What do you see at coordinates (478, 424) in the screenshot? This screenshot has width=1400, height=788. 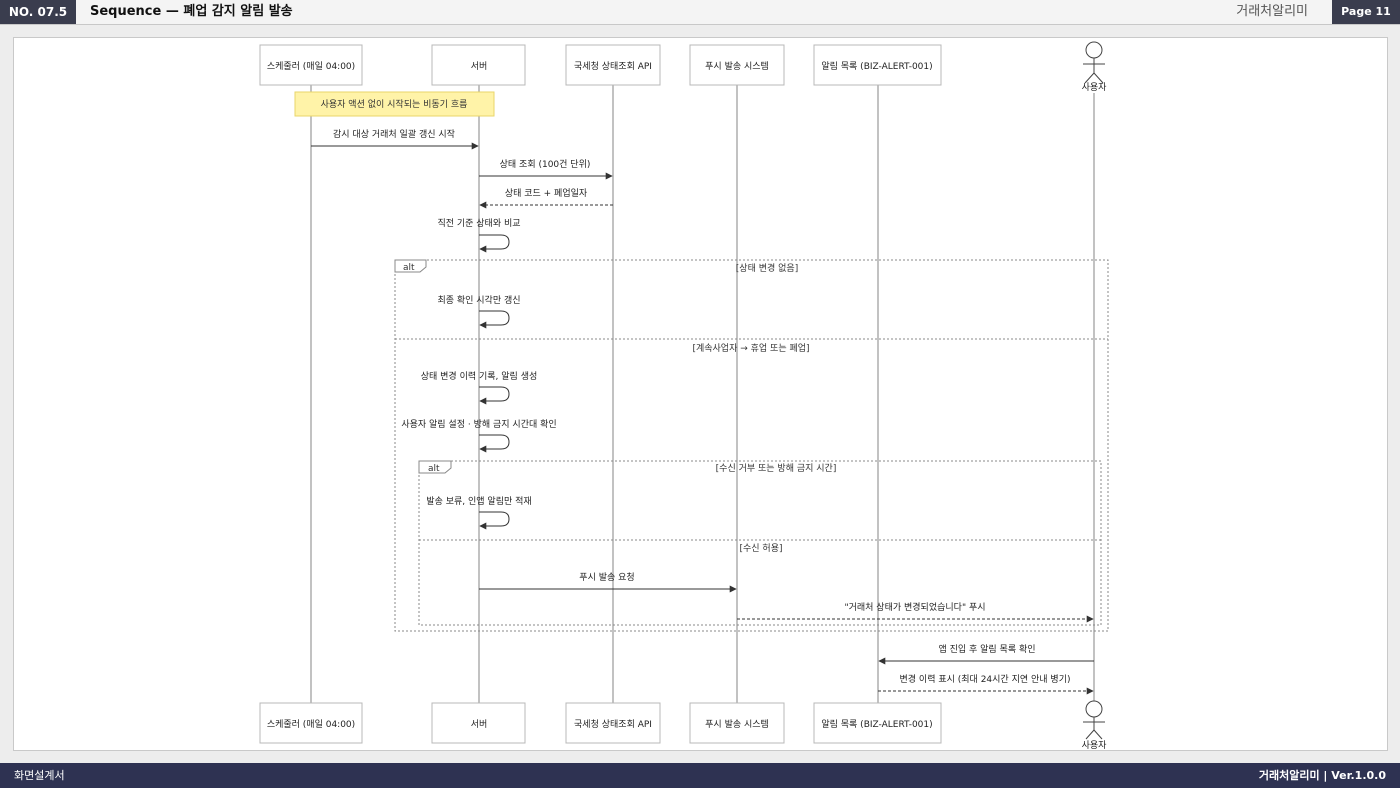 I see `msg-label-check-settings: 사용자 알림 설정 · 방해 금지 시간대 확인` at bounding box center [478, 424].